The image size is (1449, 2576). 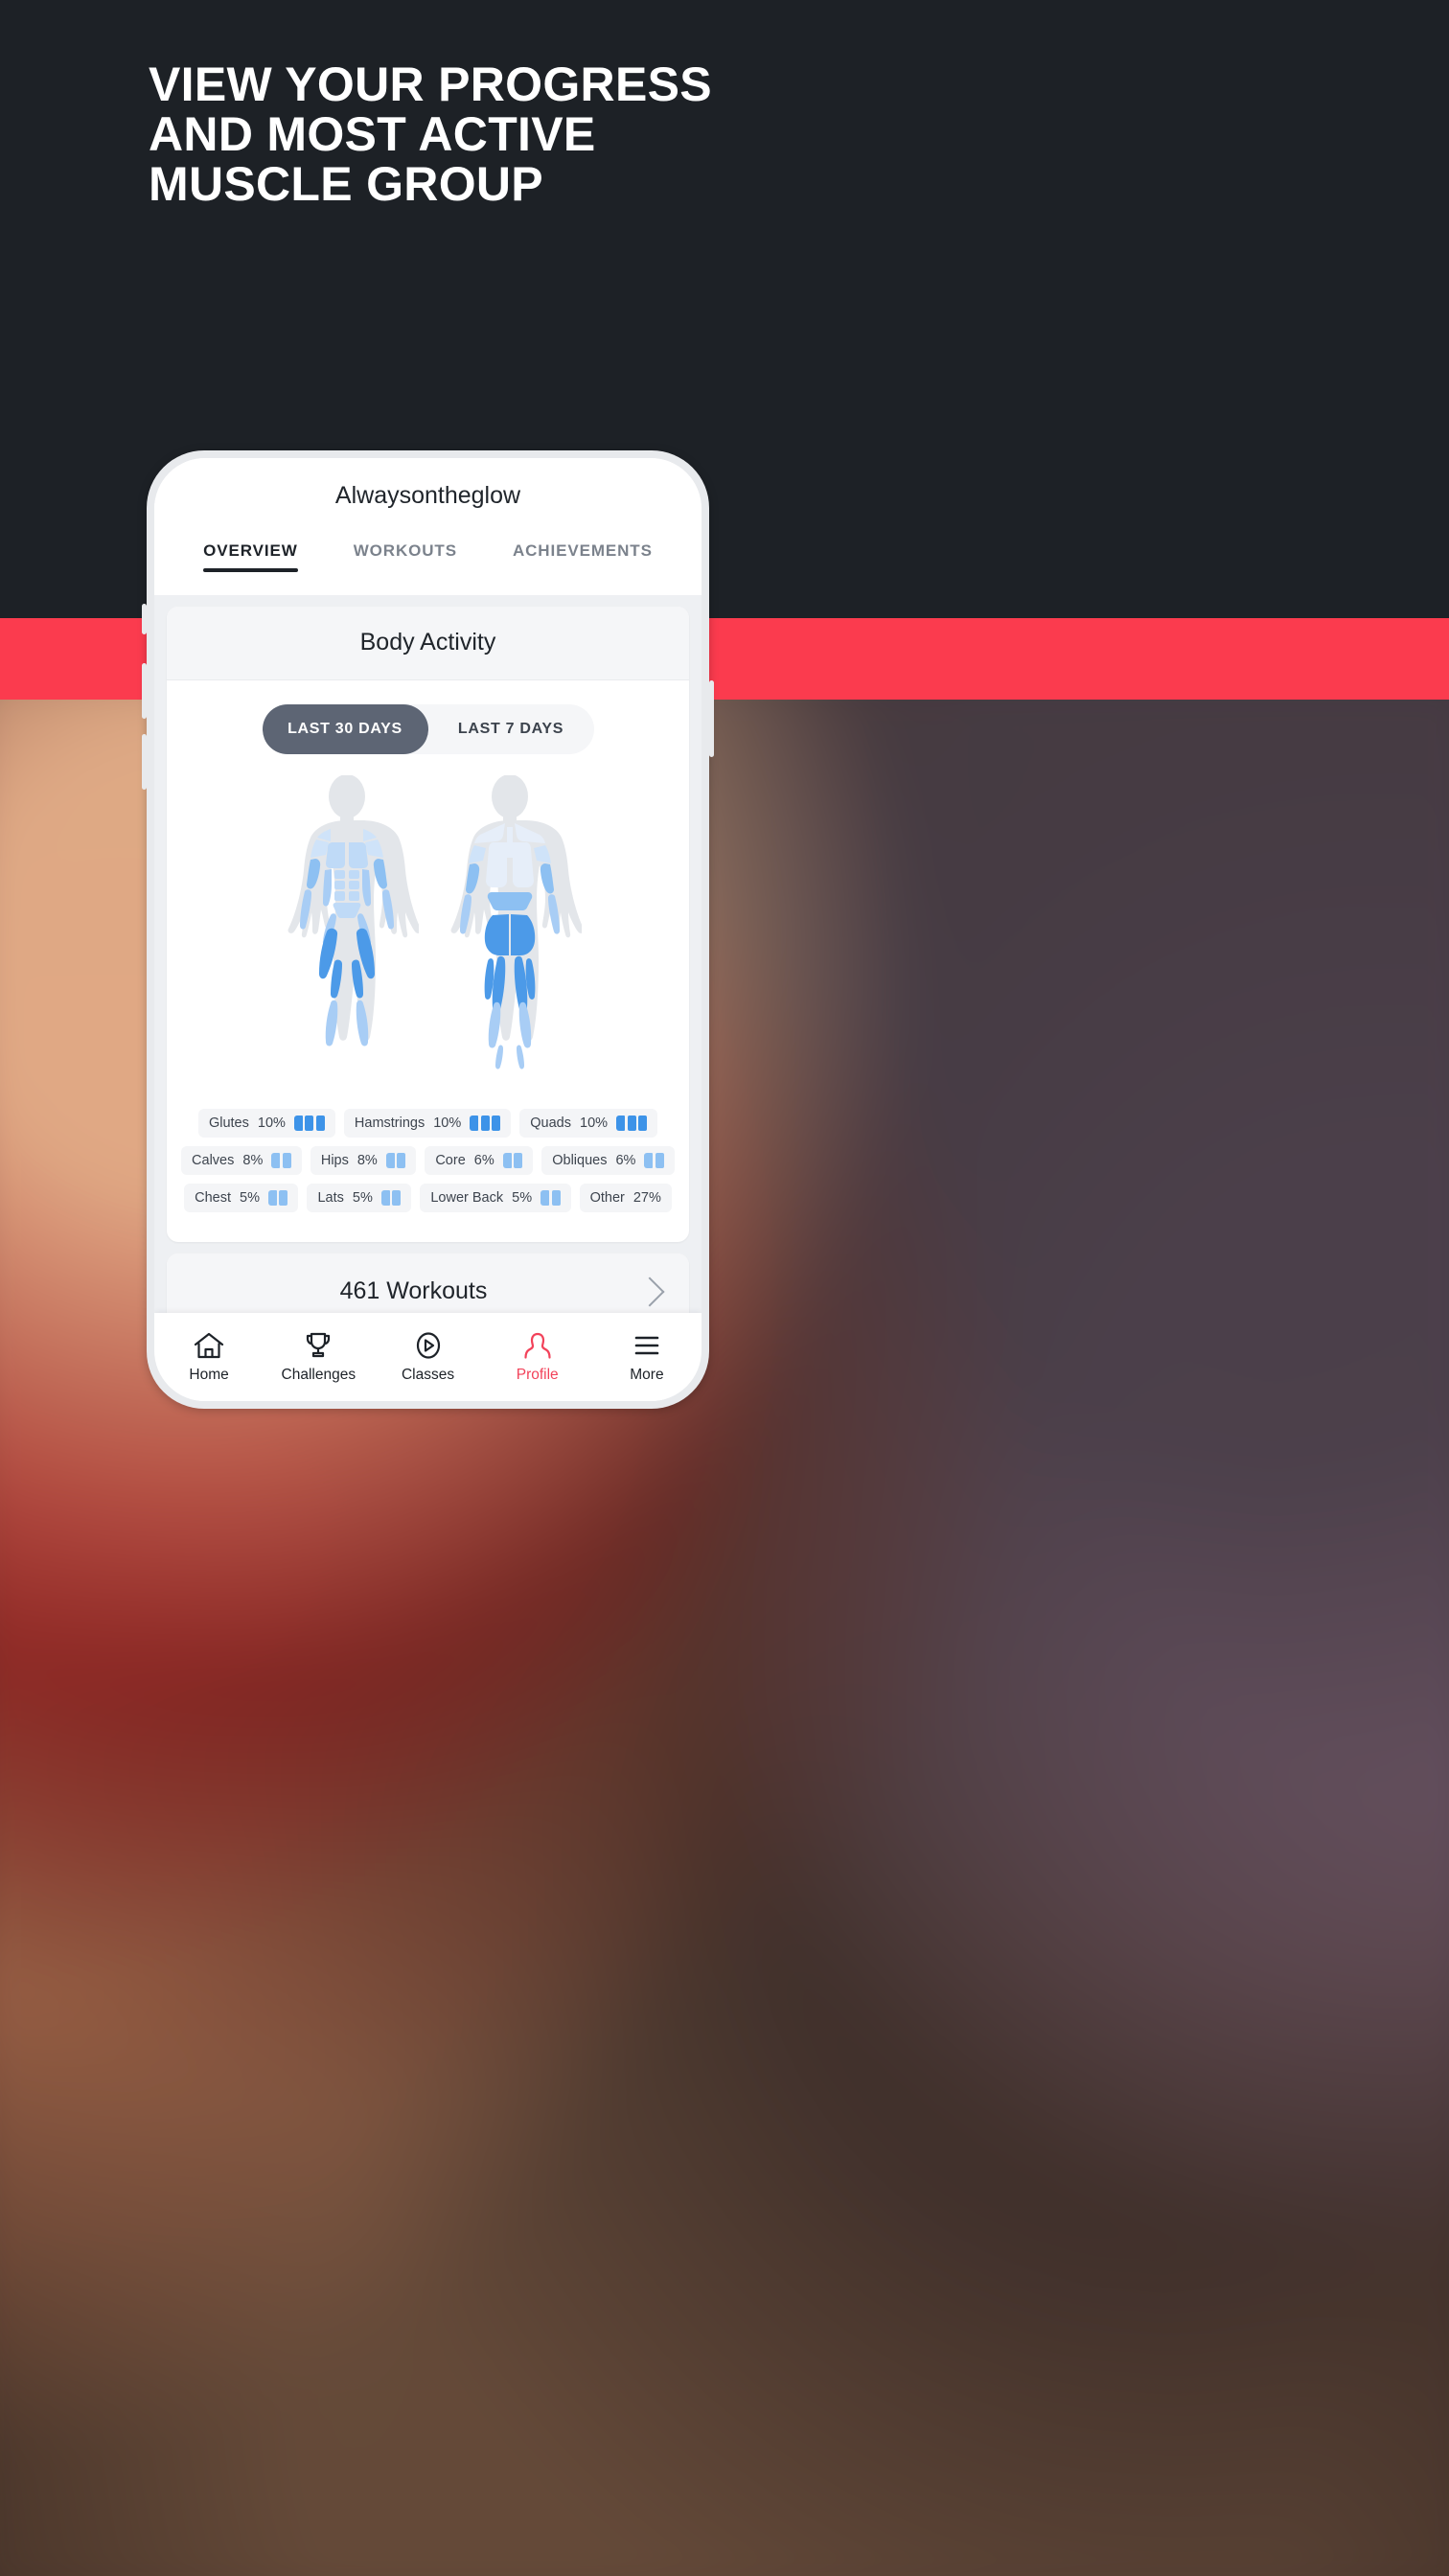 What do you see at coordinates (428, 643) in the screenshot?
I see `body-activity-title: Body Activity` at bounding box center [428, 643].